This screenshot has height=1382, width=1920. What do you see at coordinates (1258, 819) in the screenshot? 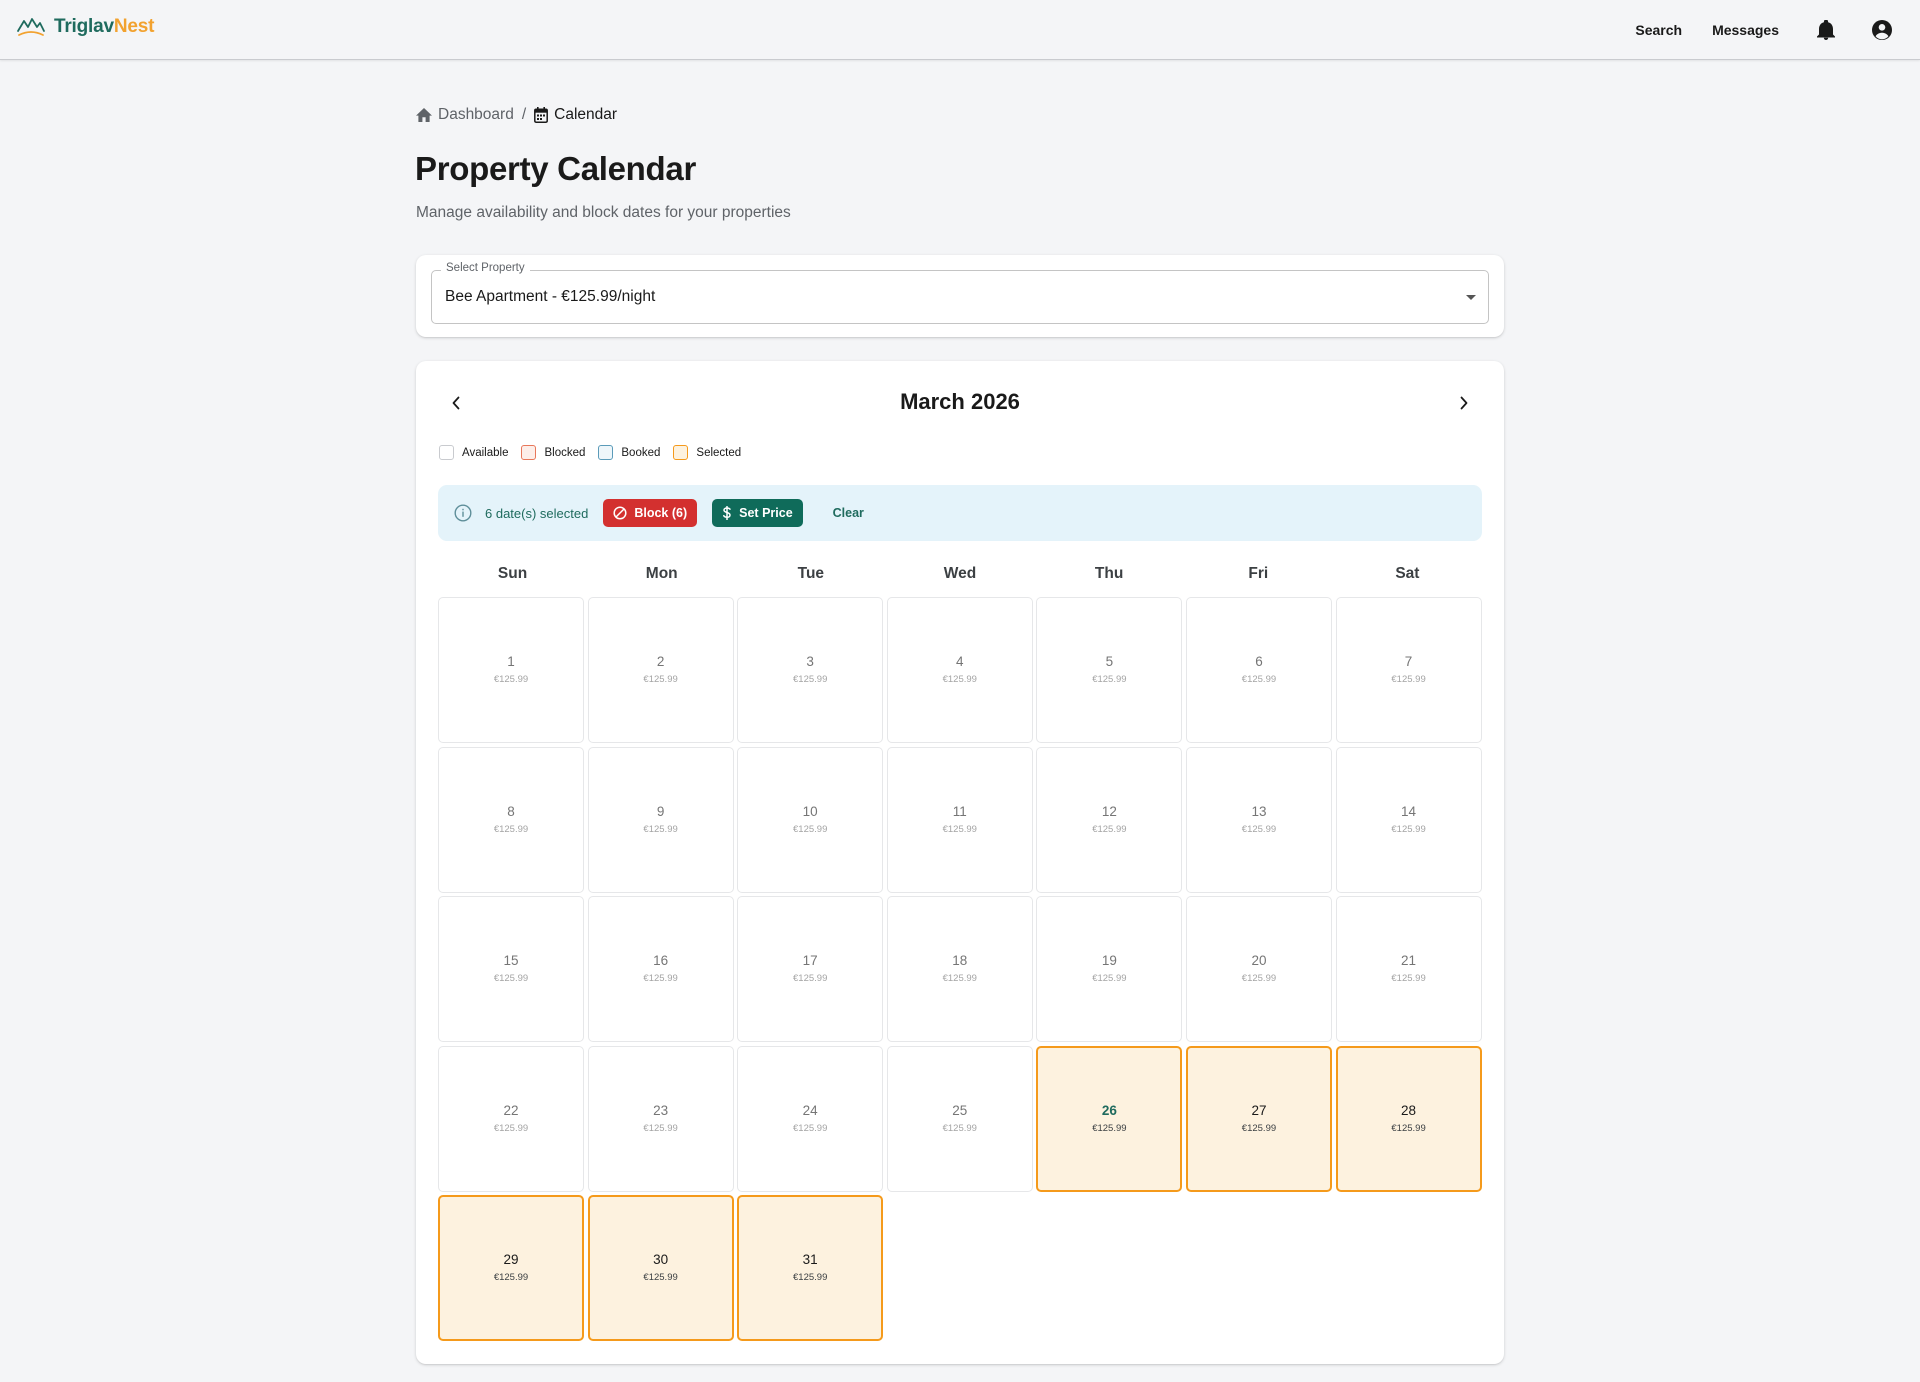
I see `calendar-day-13: 13 €125.99` at bounding box center [1258, 819].